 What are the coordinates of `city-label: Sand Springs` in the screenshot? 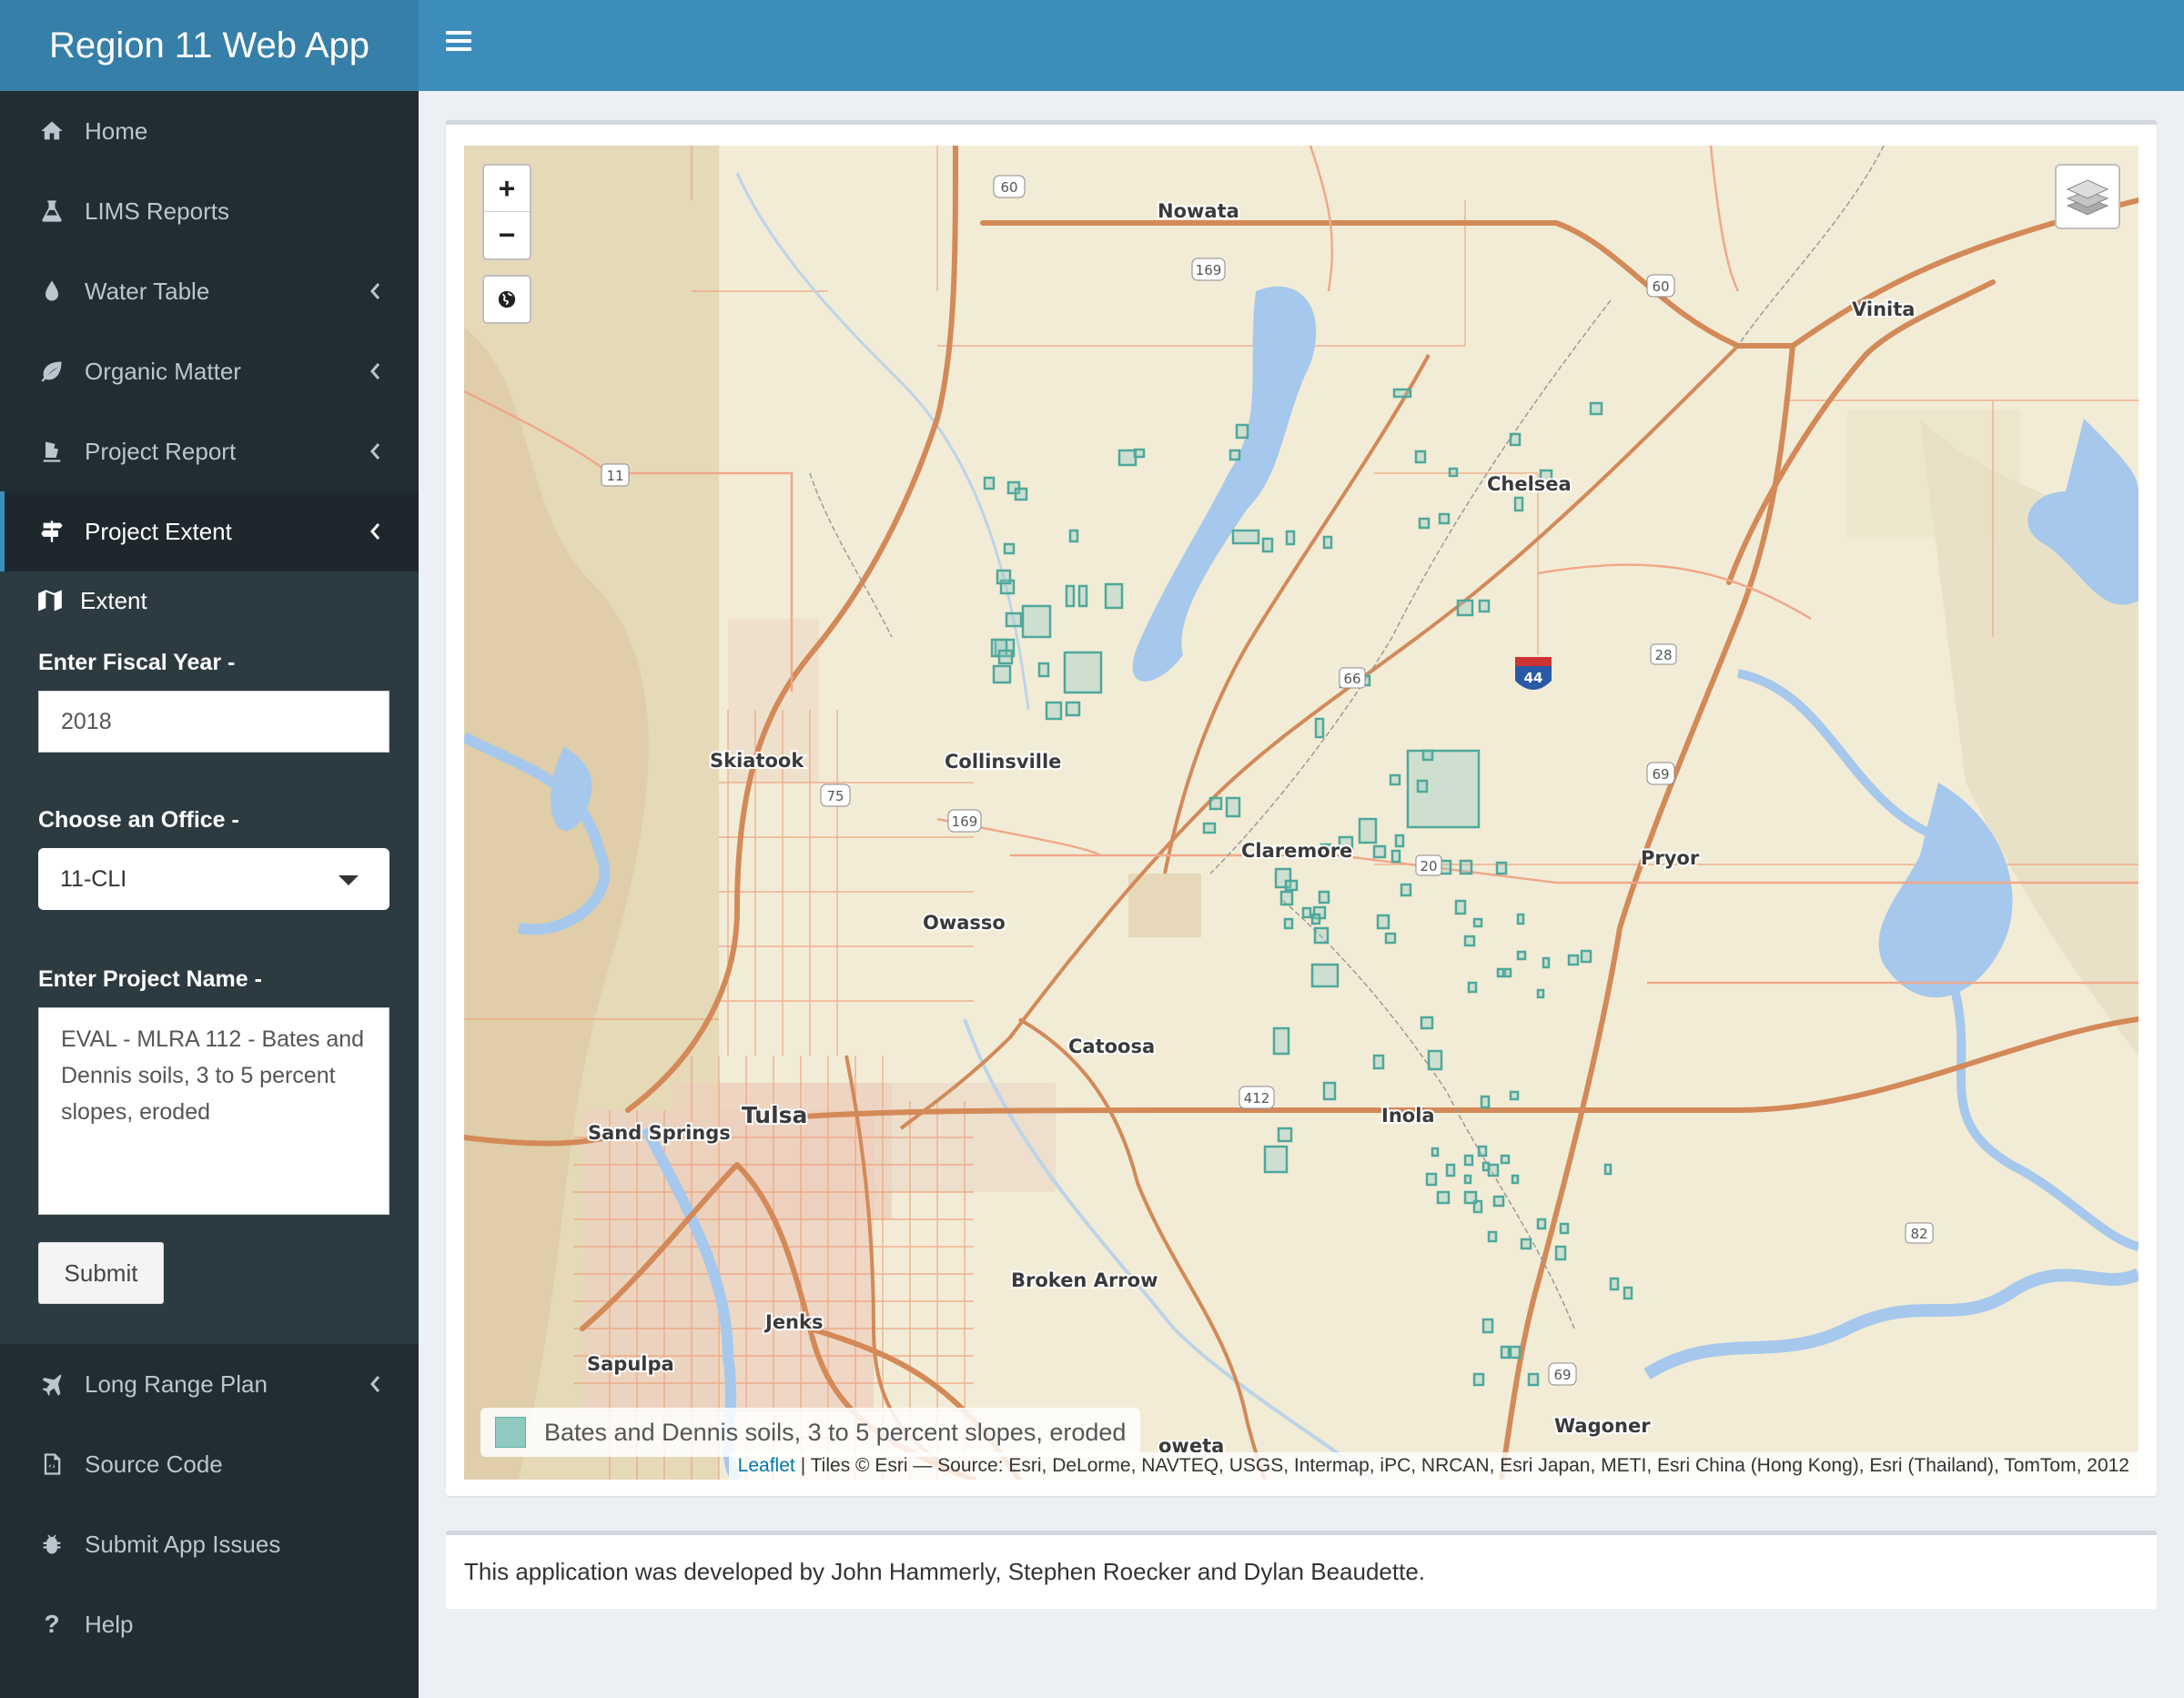 It's located at (659, 1133).